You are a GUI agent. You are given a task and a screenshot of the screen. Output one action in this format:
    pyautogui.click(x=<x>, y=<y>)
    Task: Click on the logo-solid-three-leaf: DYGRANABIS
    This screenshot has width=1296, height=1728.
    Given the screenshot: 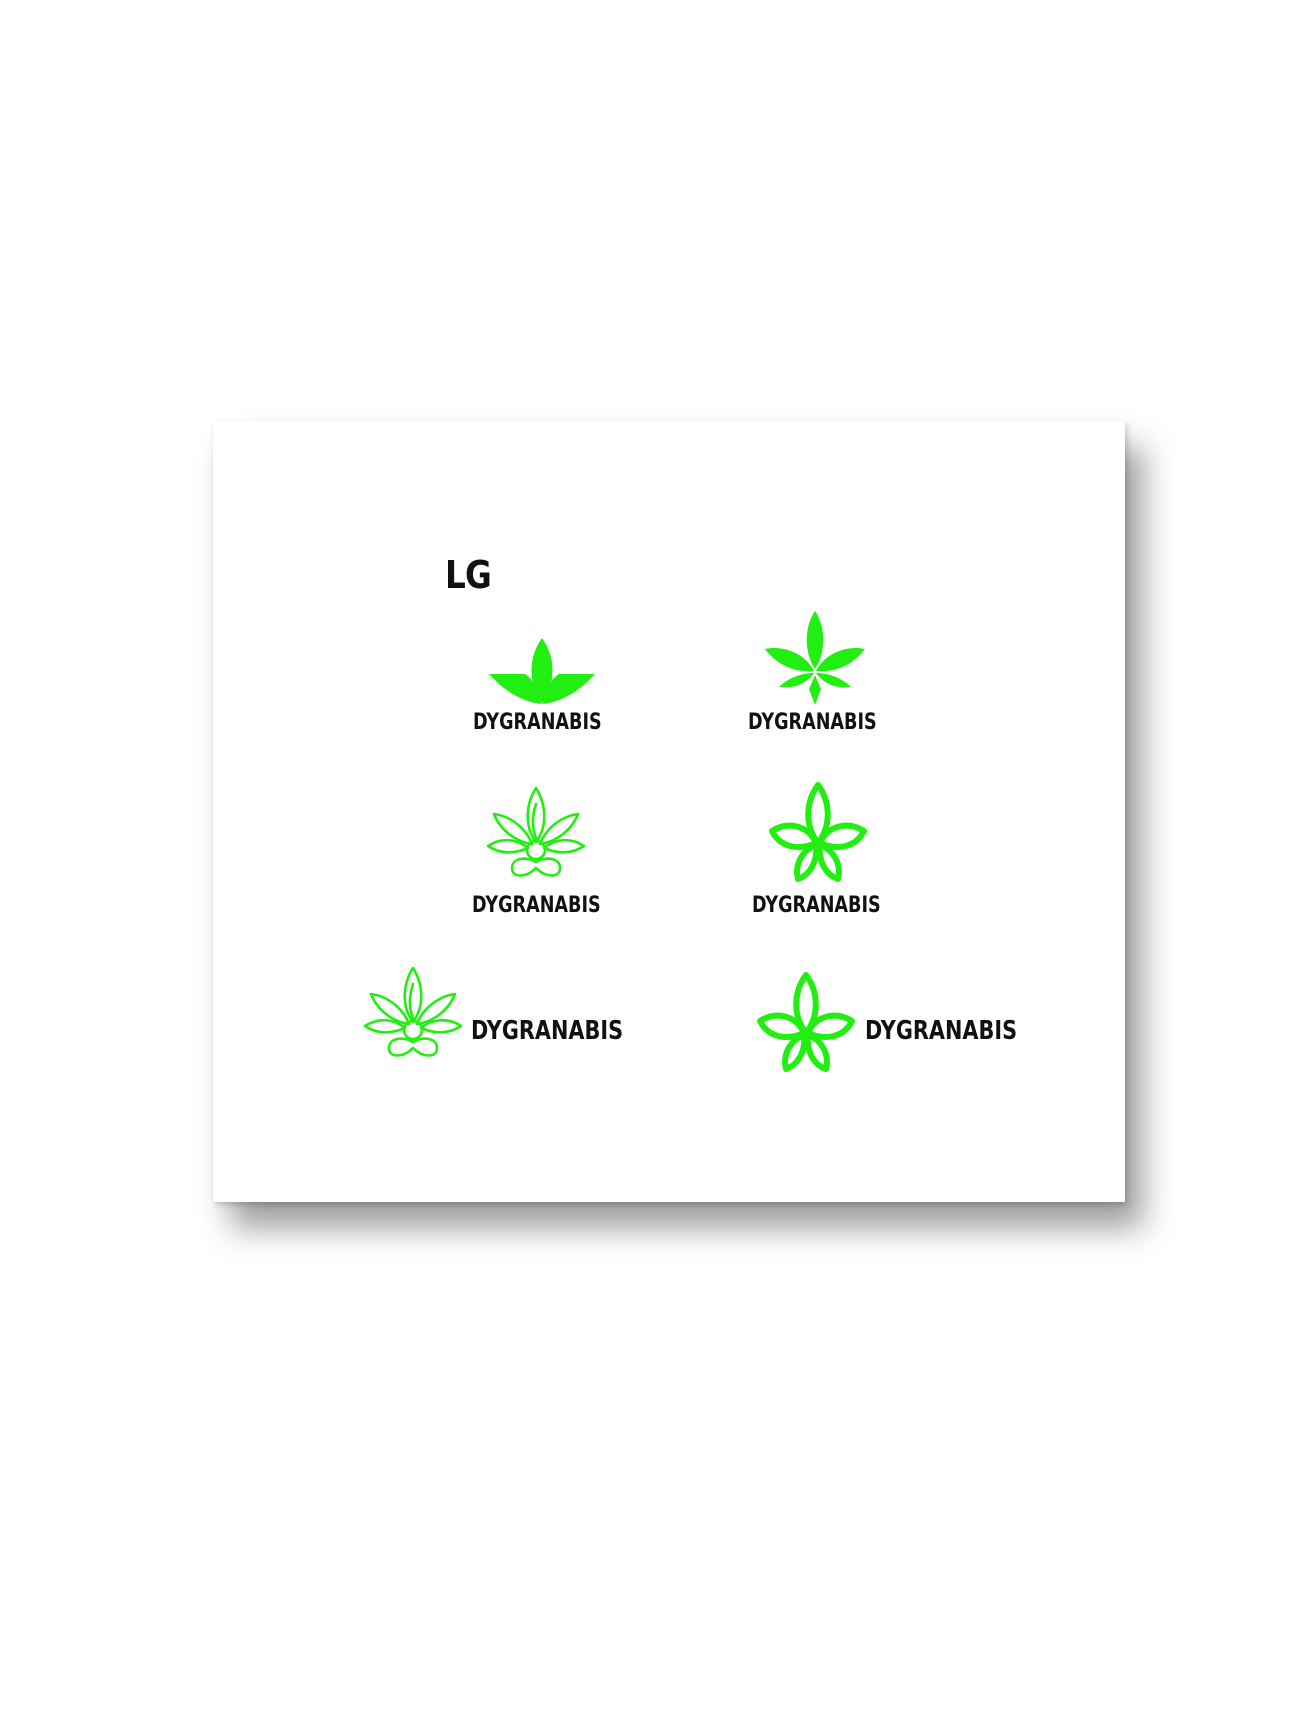 What is the action you would take?
    pyautogui.click(x=543, y=686)
    